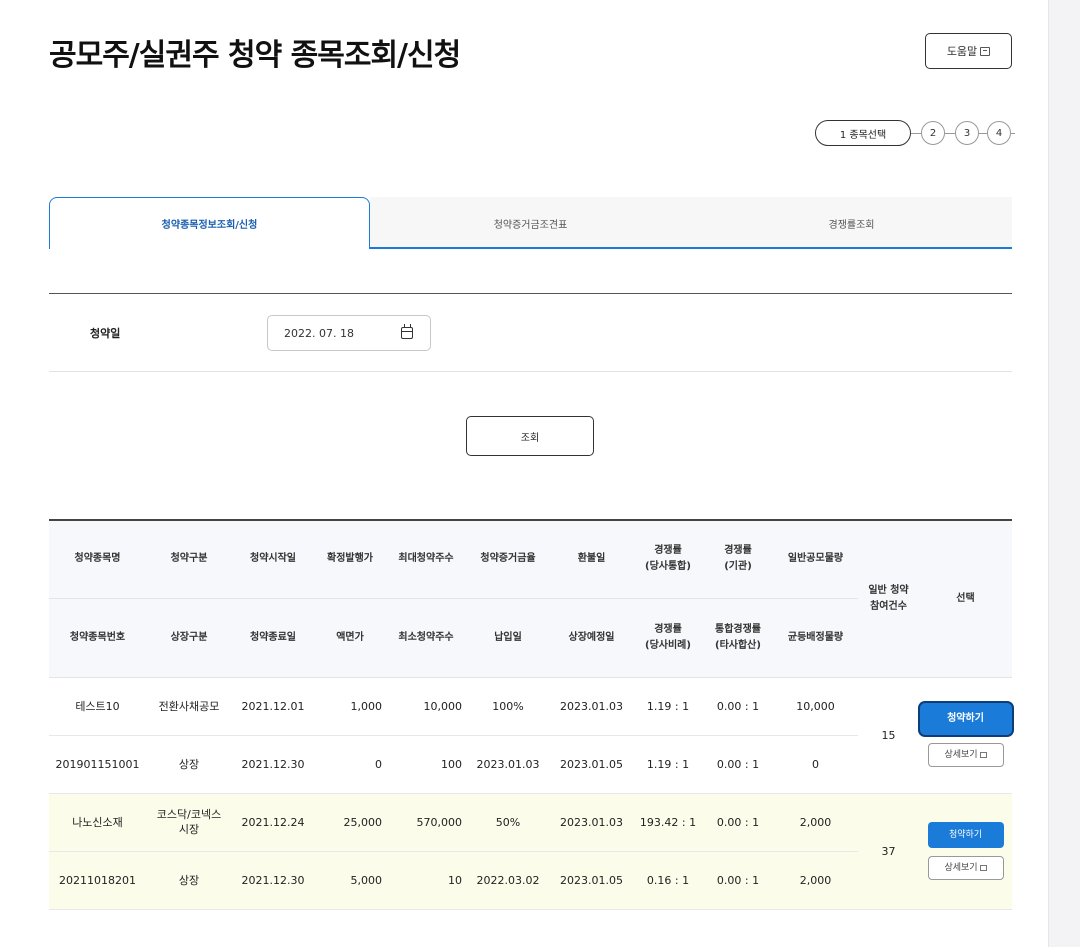 The height and width of the screenshot is (947, 1080). What do you see at coordinates (426, 706) in the screenshot?
I see `cell-max-shares: 10,000` at bounding box center [426, 706].